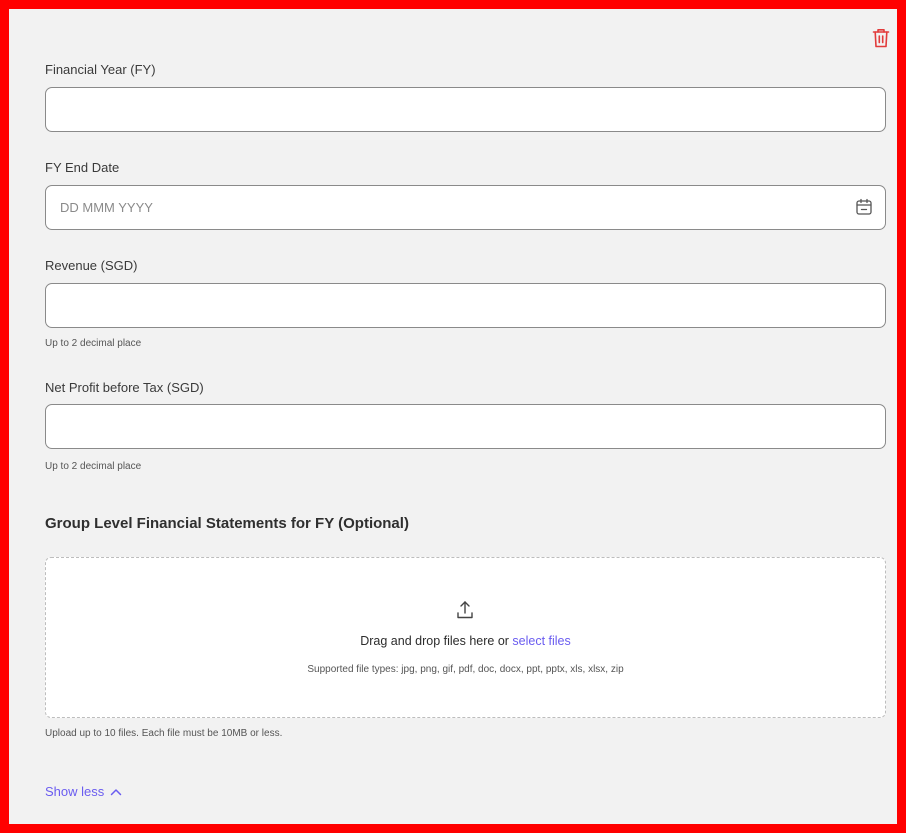  Describe the element at coordinates (93, 466) in the screenshot. I see `net-profit-helper-text: Up to 2 decimal place` at that location.